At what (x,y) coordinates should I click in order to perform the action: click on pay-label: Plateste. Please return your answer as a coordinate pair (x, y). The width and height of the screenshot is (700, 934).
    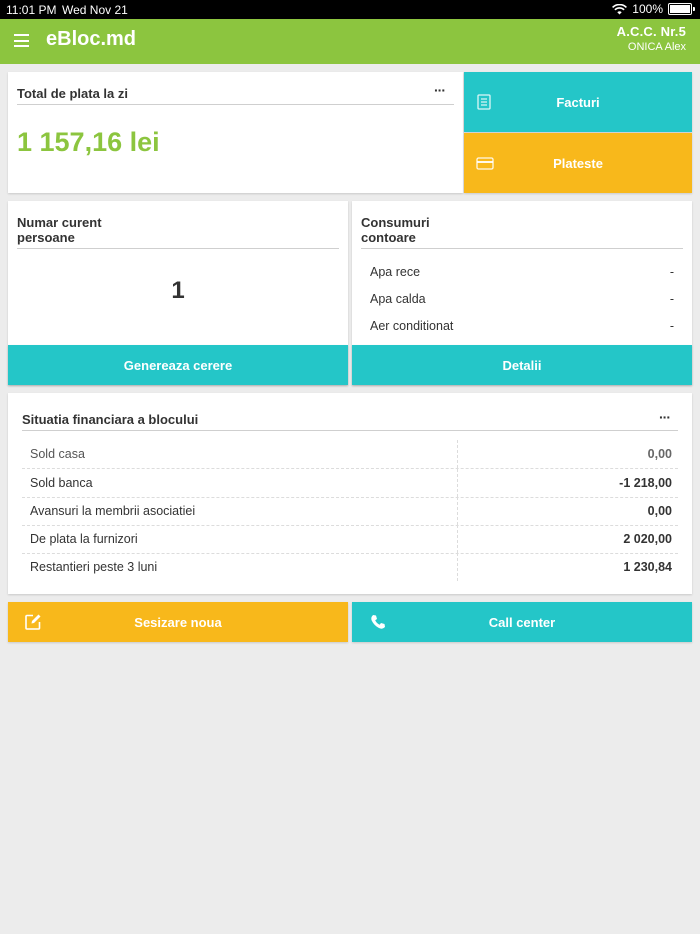
    Looking at the image, I should click on (578, 163).